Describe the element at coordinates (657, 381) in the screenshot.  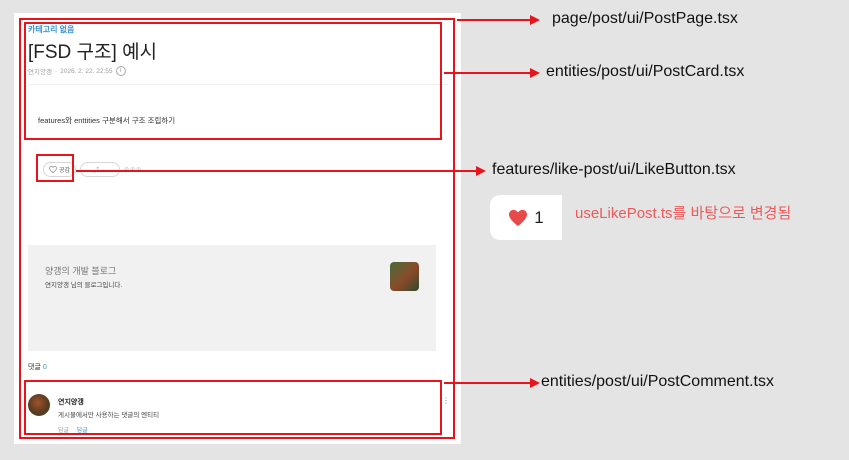
I see `comment-file-label: entities/post/ui/PostComment.tsx` at that location.